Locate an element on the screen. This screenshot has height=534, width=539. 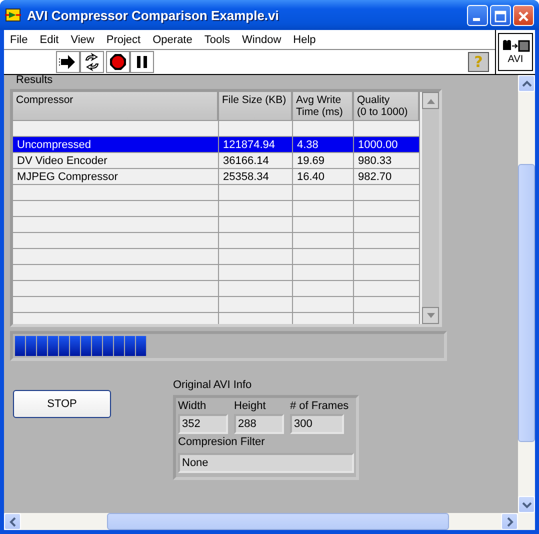
menu-item: Help is located at coordinates (306, 40).